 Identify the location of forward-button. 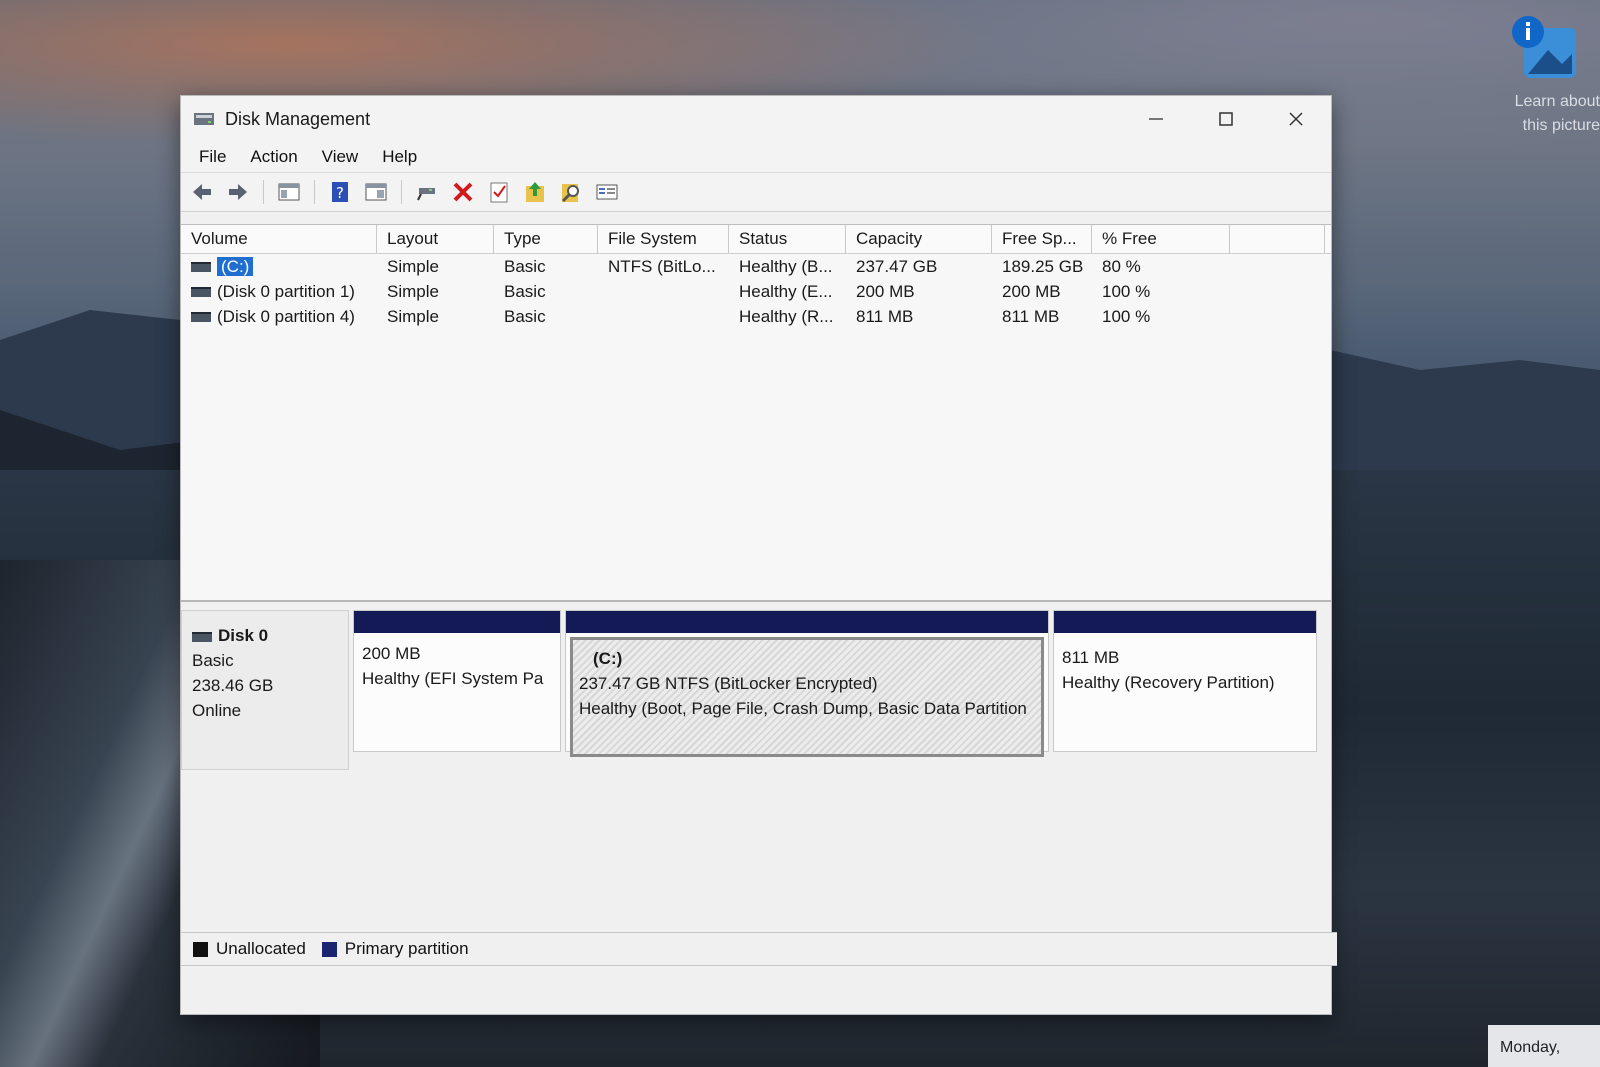
(238, 192).